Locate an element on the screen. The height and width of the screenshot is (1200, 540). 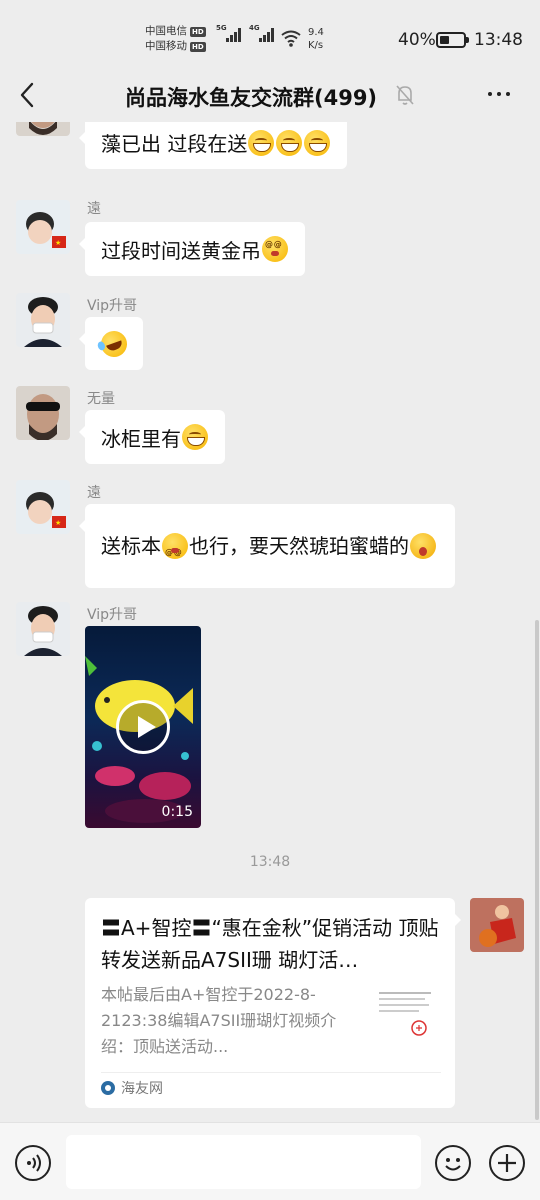
message-text: 冰柜里有 is located at coordinates (141, 438).